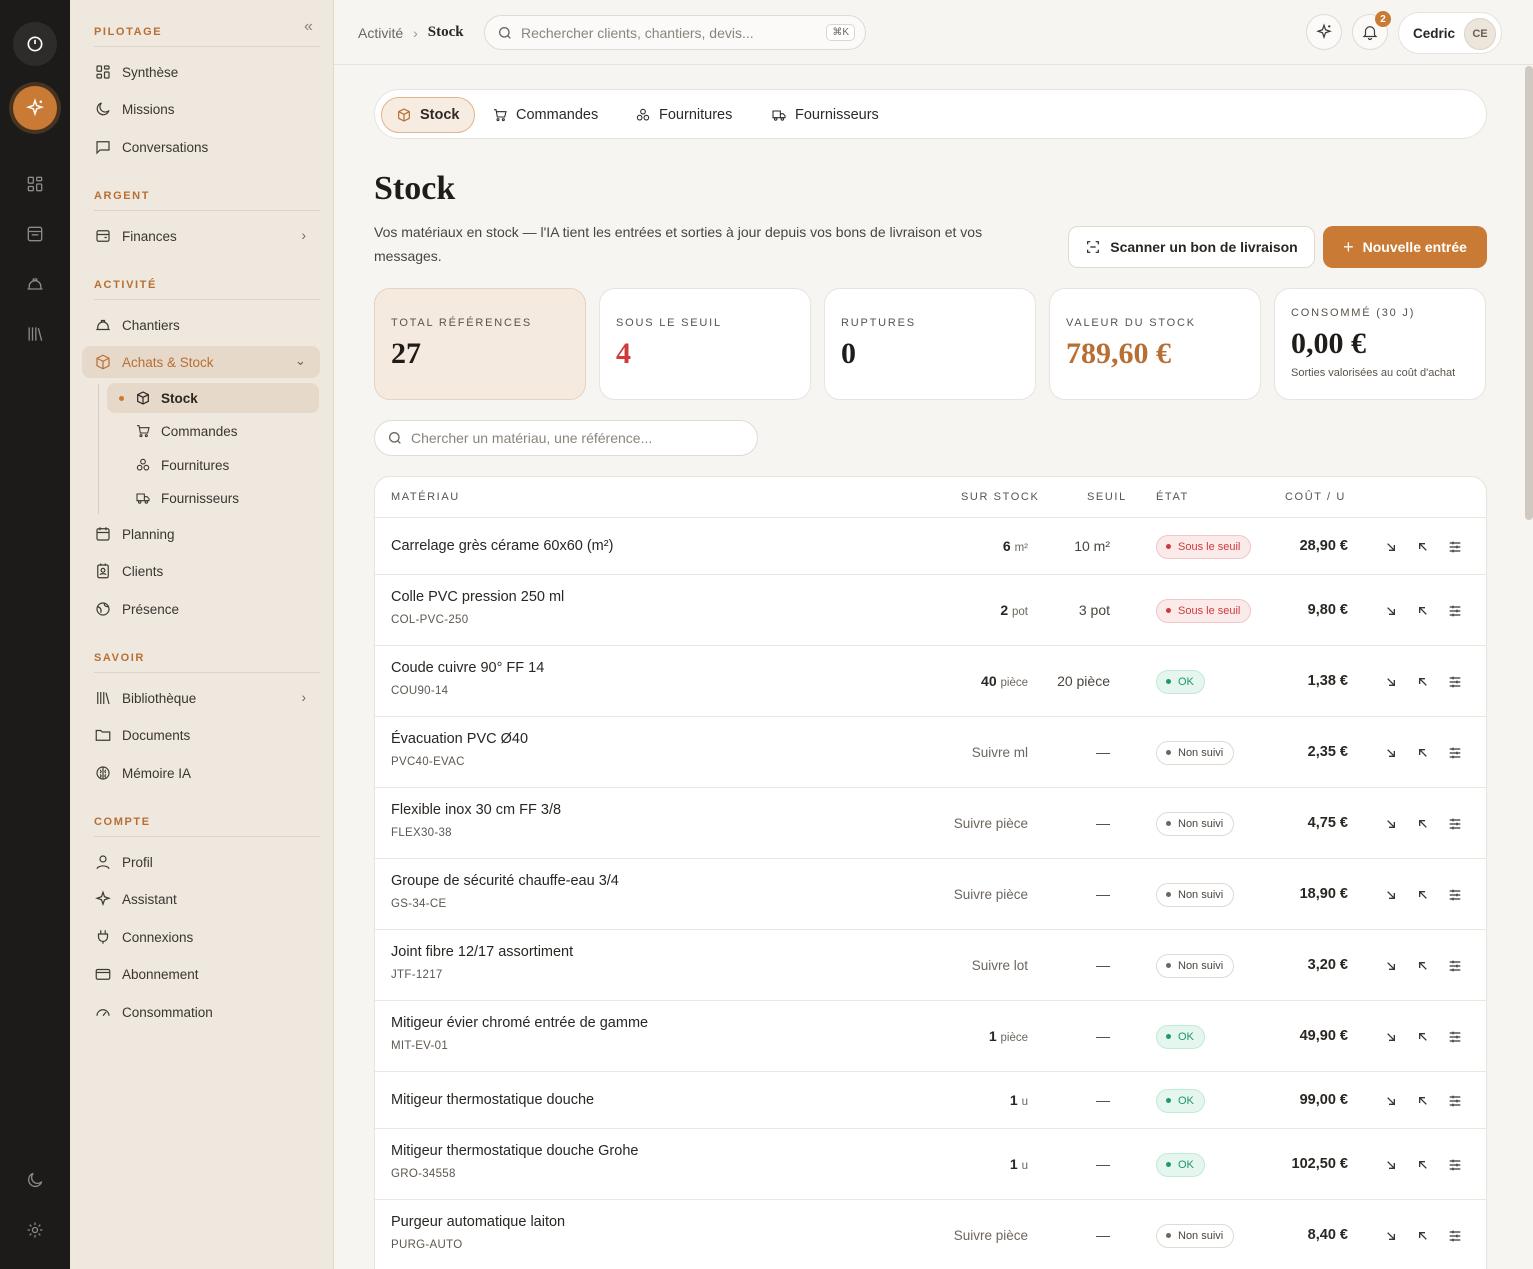 The width and height of the screenshot is (1533, 1269). What do you see at coordinates (201, 571) in the screenshot?
I see `sidebar-item-clients: Clients` at bounding box center [201, 571].